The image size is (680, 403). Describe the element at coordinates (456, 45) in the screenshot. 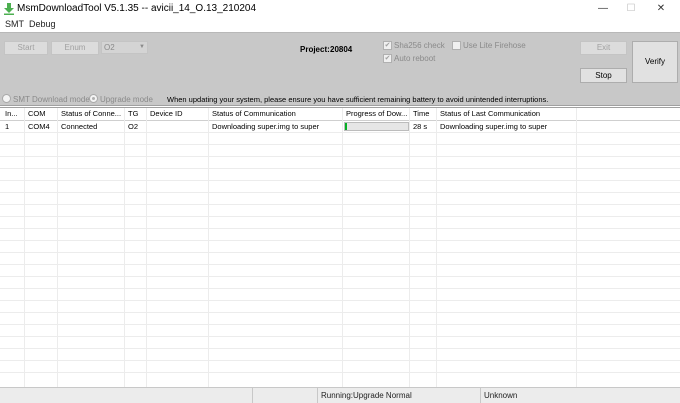

I see `lite-firehose-checkbox` at that location.